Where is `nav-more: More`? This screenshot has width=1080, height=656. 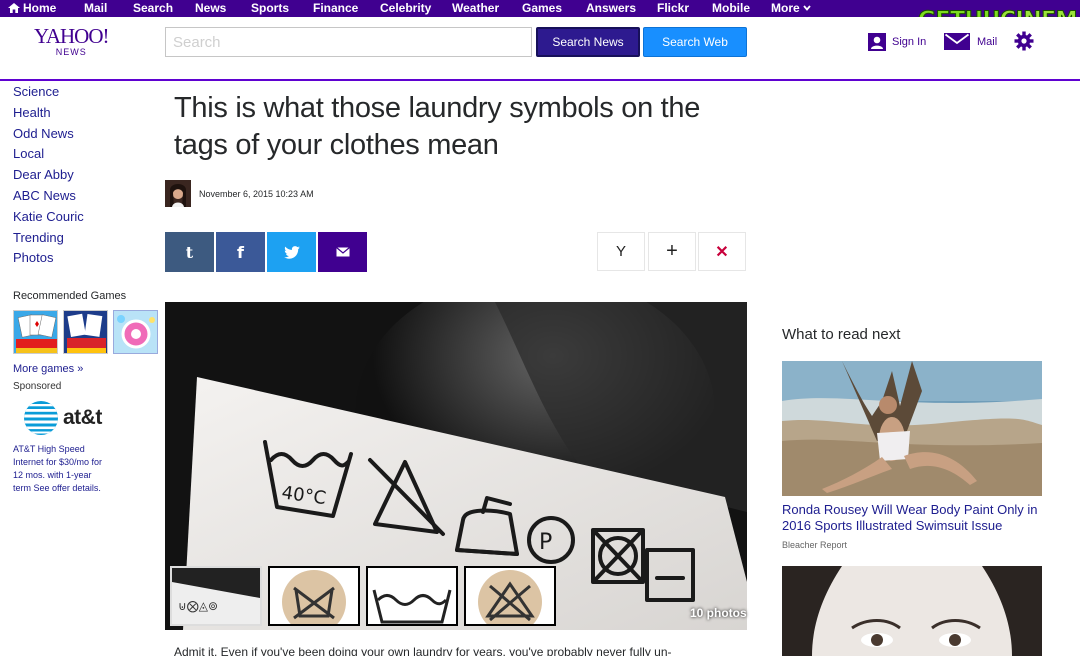 nav-more: More is located at coordinates (791, 8).